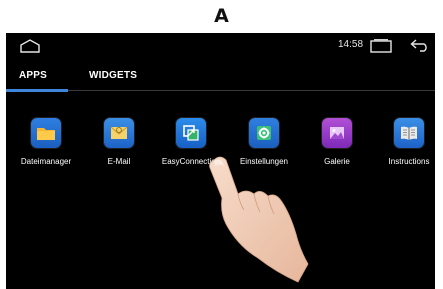  What do you see at coordinates (420, 45) in the screenshot?
I see `back-icon` at bounding box center [420, 45].